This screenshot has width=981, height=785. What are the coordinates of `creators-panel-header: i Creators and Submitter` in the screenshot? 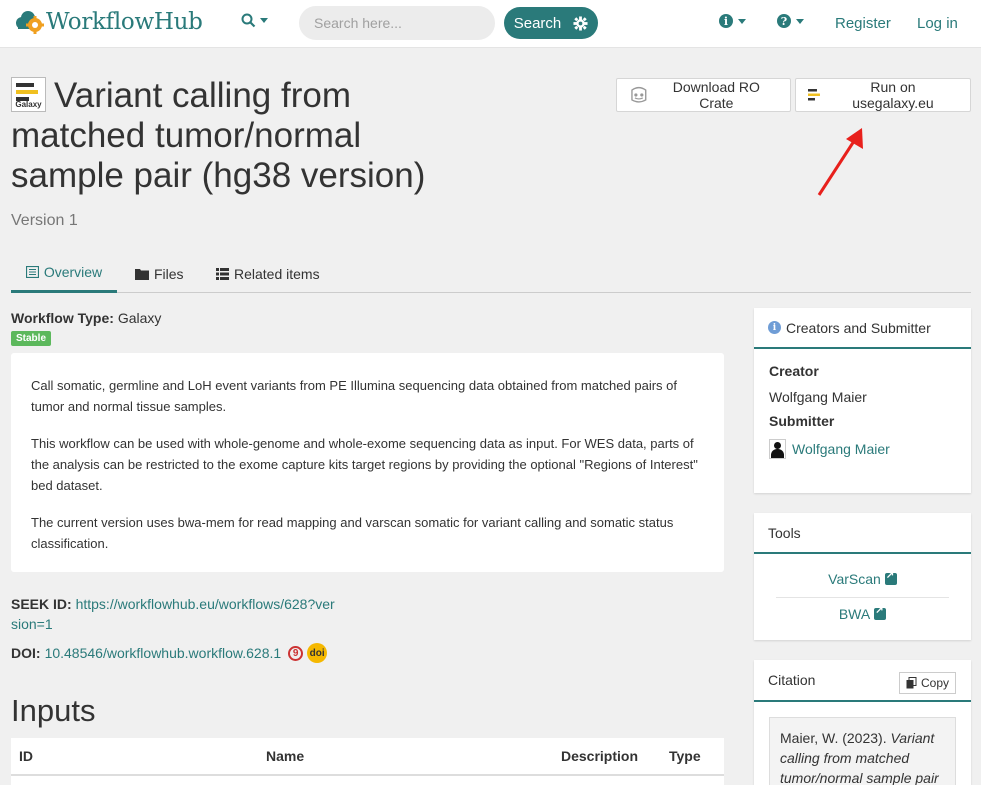 It's located at (862, 328).